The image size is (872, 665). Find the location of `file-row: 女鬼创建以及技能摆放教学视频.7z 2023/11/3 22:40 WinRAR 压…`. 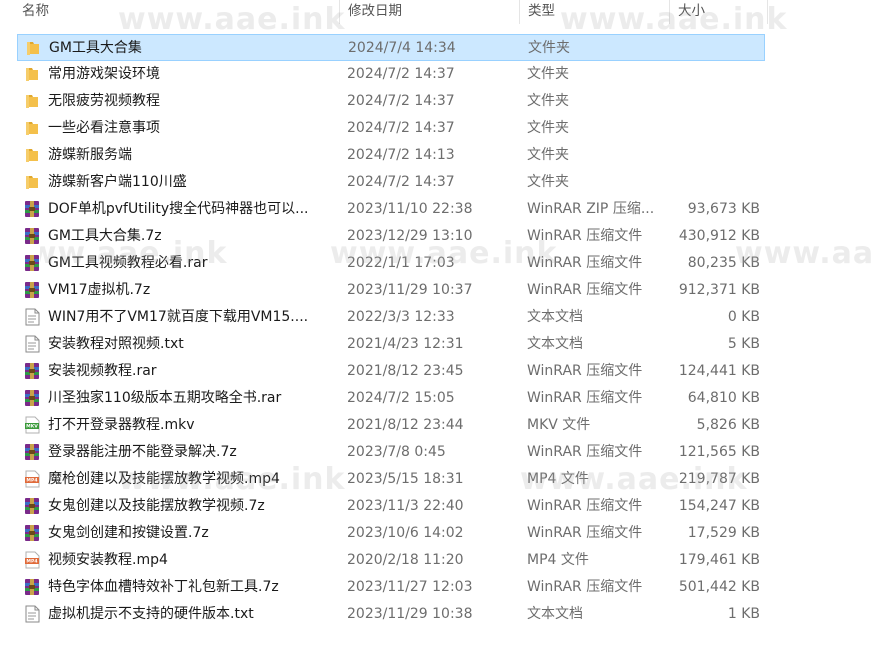

file-row: 女鬼创建以及技能摆放教学视频.7z 2023/11/3 22:40 WinRAR 压… is located at coordinates (391, 506).